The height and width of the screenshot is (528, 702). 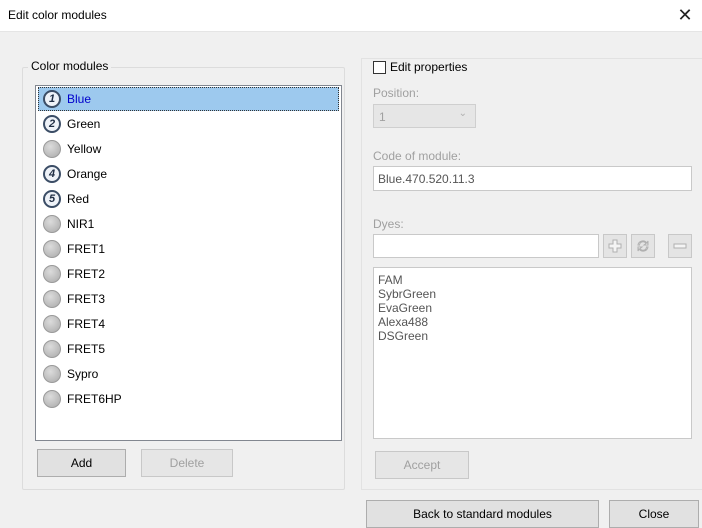 I want to click on add-dye-button, so click(x=615, y=246).